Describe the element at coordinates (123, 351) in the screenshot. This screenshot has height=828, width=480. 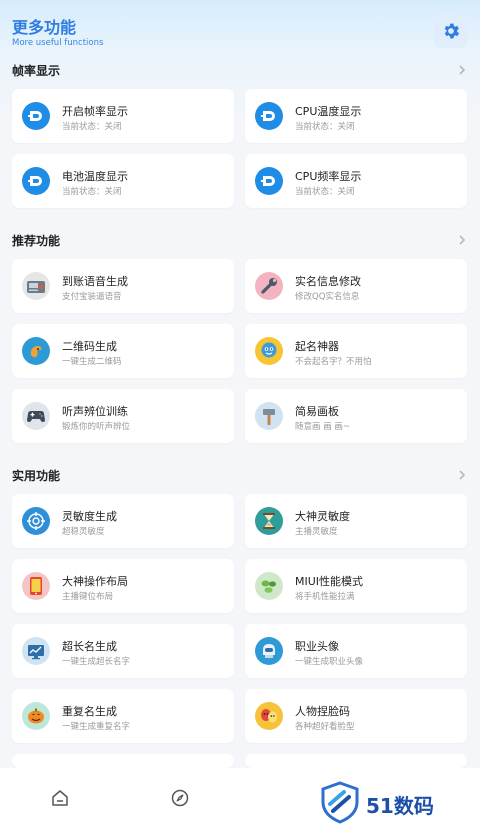
I see `card-qrcode: 二维码生成 一键生成二维码` at that location.